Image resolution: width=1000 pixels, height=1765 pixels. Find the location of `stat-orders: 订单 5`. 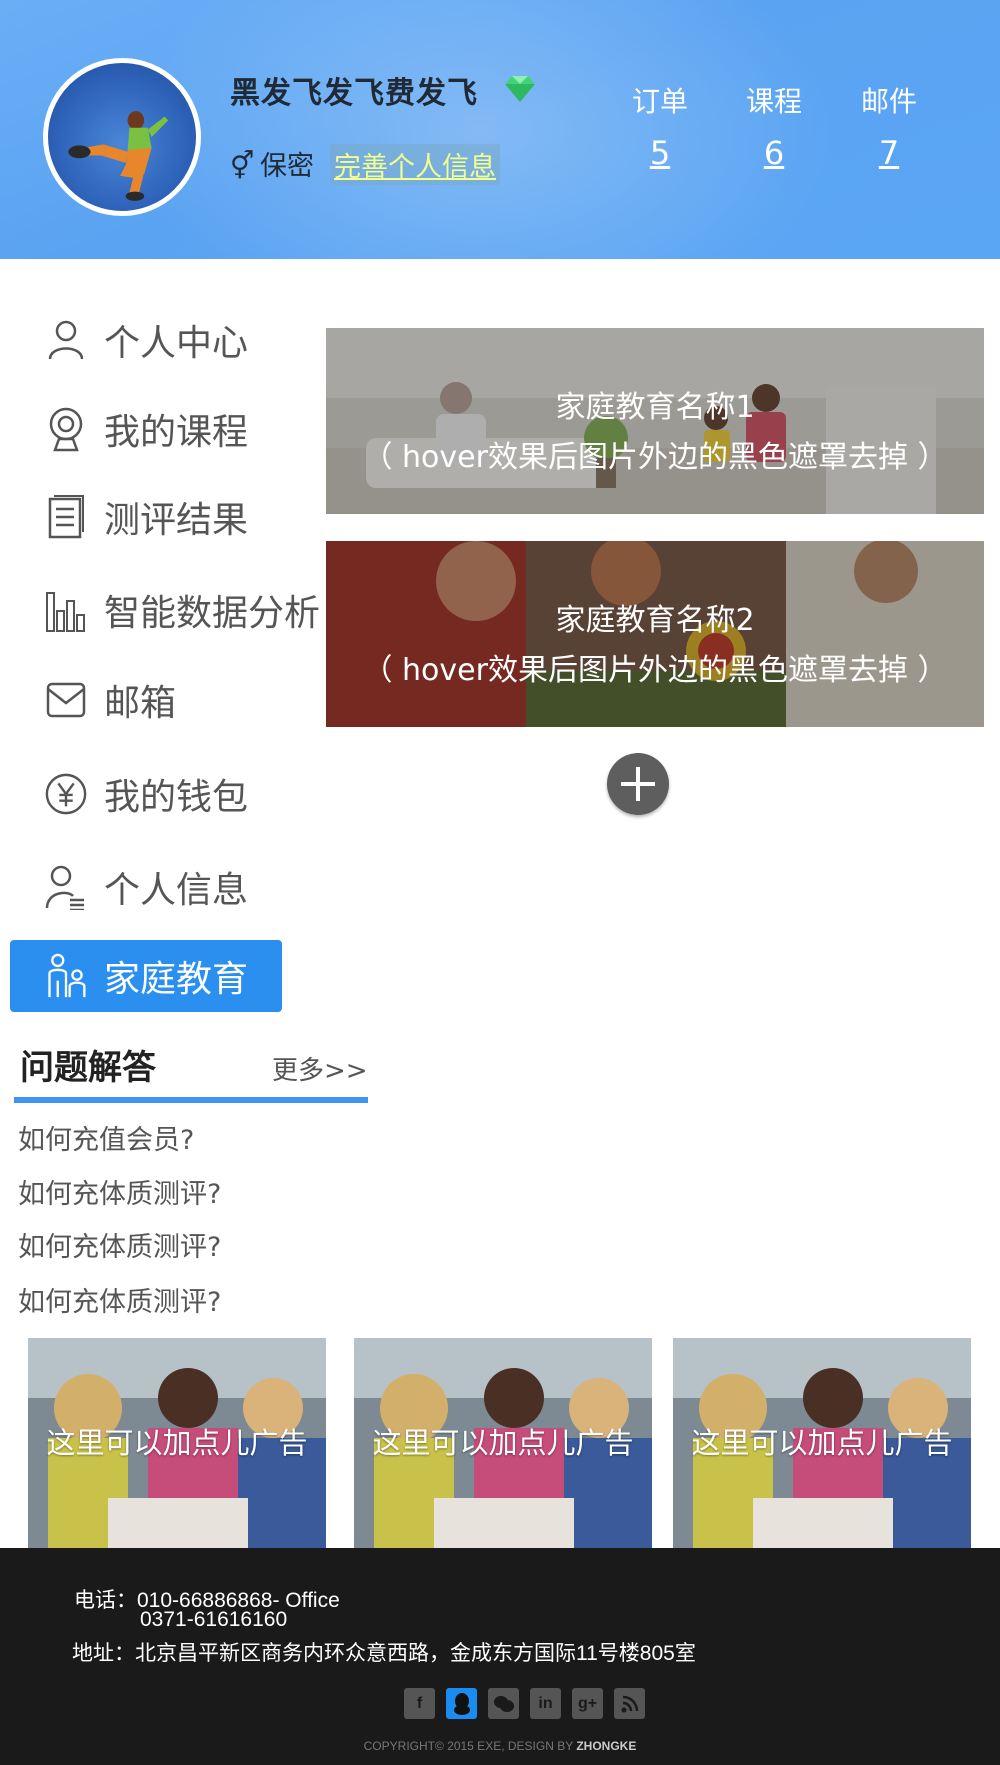

stat-orders: 订单 5 is located at coordinates (660, 126).